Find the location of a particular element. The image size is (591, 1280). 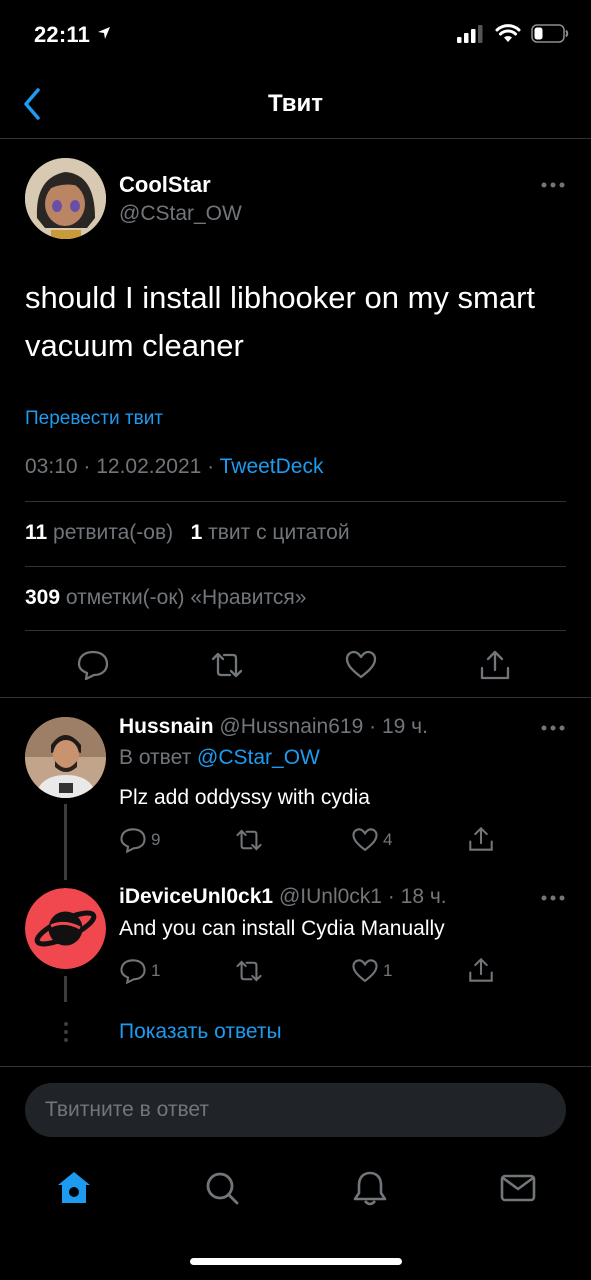

author-handle: @CStar_OW is located at coordinates (180, 214).